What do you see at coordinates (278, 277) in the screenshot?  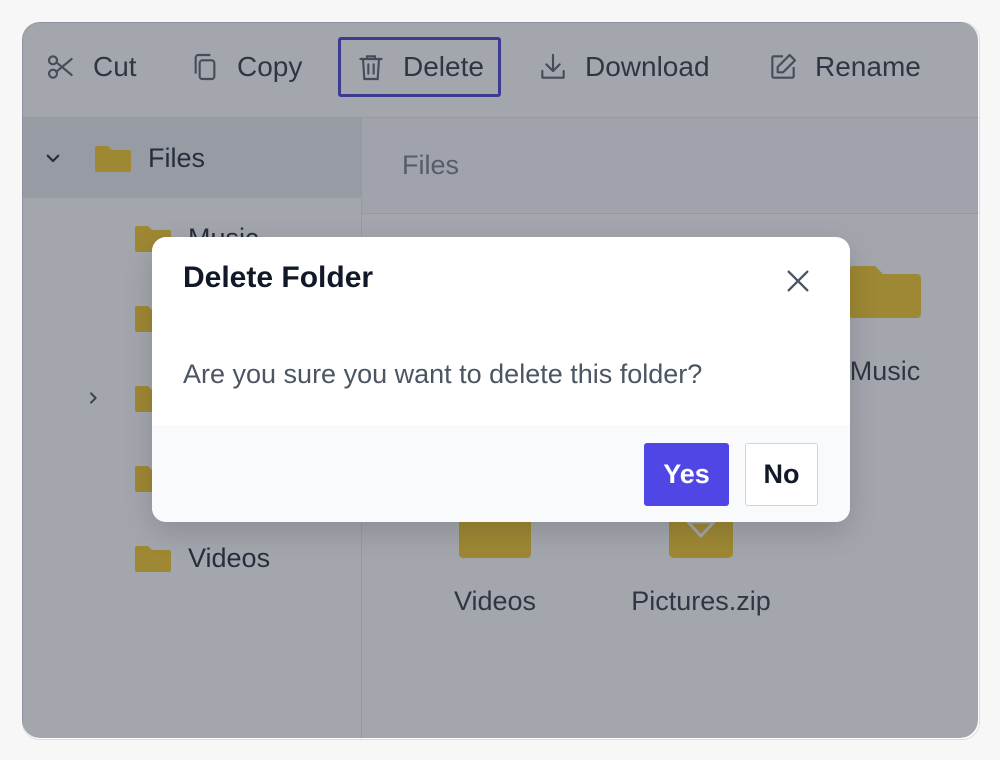 I see `dialog-title: Delete Folder` at bounding box center [278, 277].